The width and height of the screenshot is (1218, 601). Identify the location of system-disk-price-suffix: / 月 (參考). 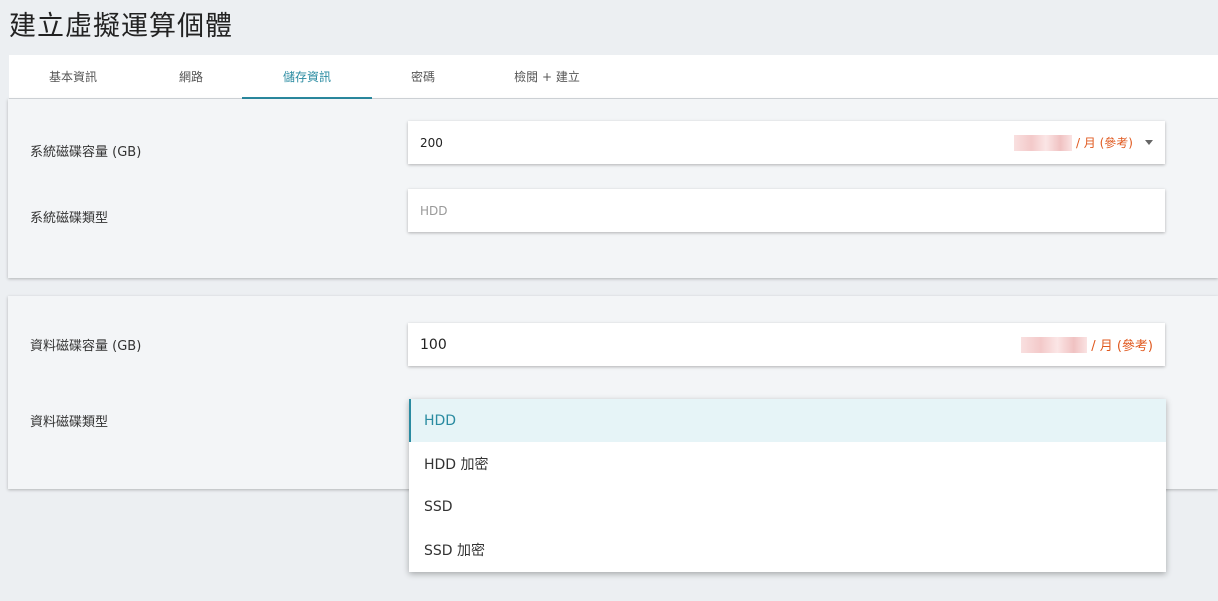
(1104, 143).